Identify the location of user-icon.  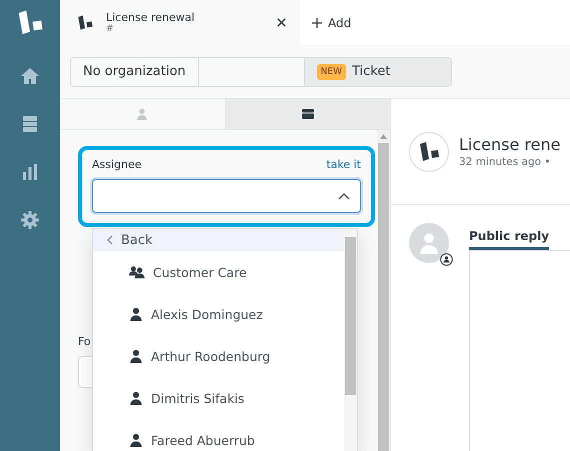
(142, 114).